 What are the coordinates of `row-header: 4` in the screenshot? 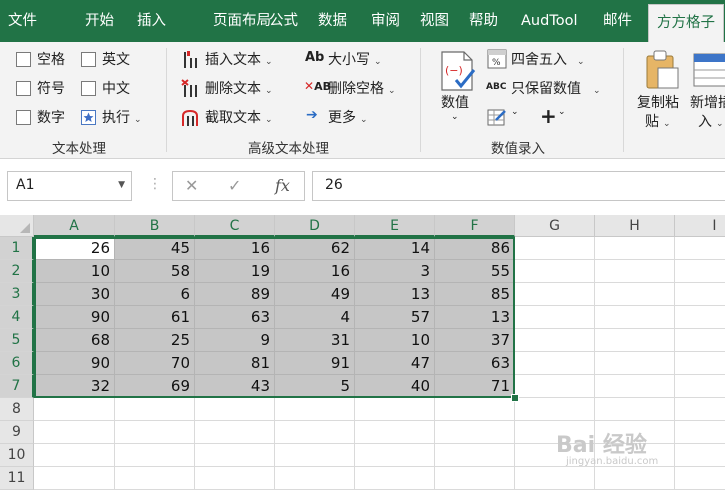 It's located at (17, 317).